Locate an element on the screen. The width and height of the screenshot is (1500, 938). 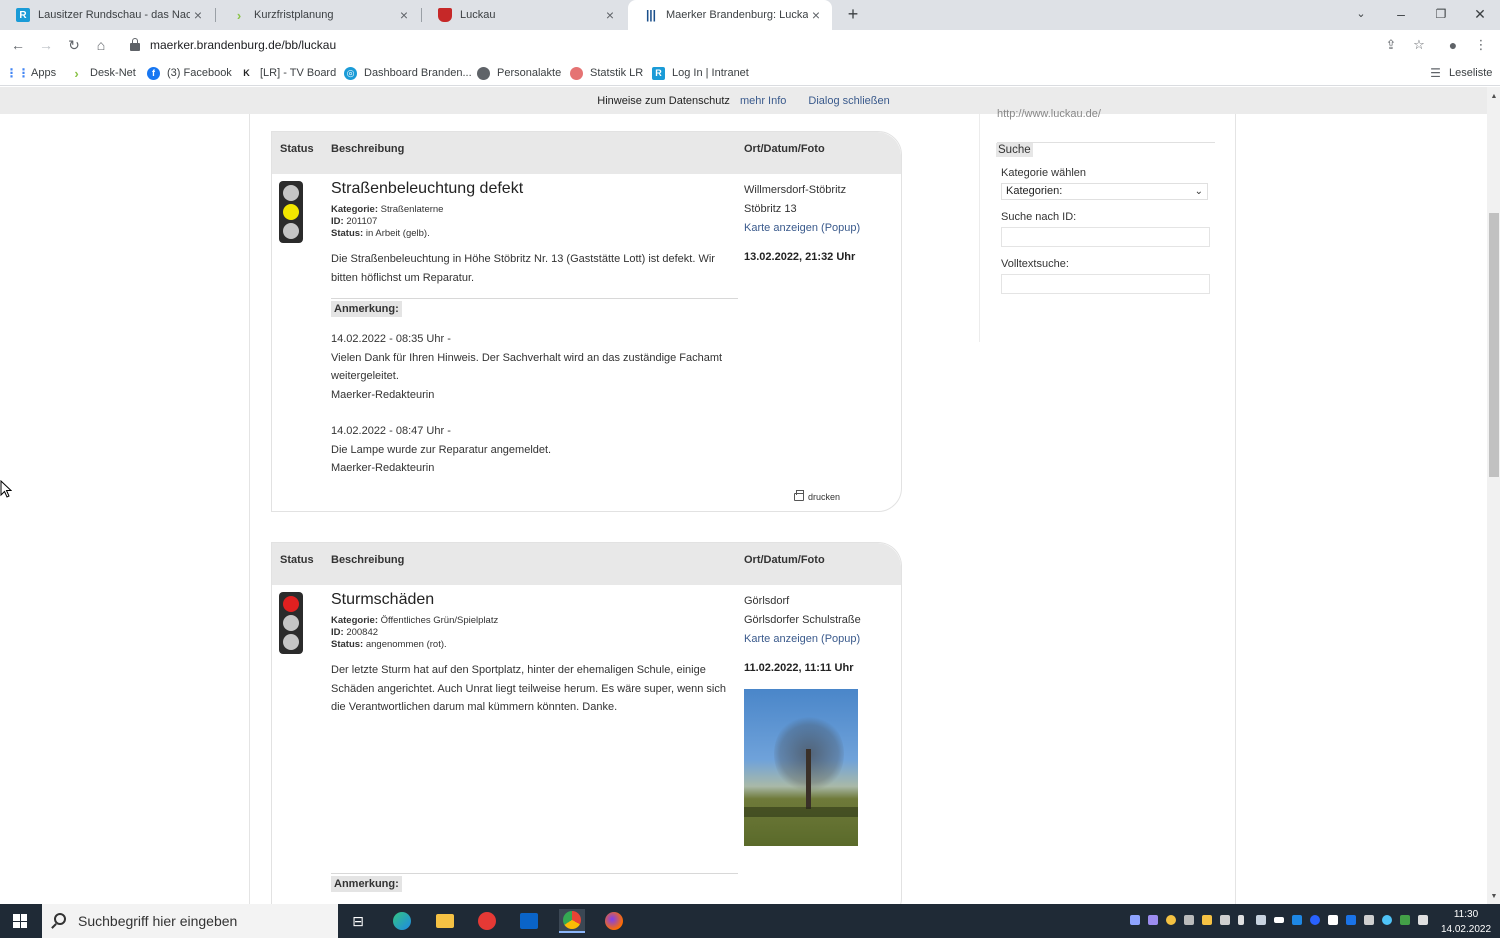
tray-usb-icon is located at coordinates (1241, 920).